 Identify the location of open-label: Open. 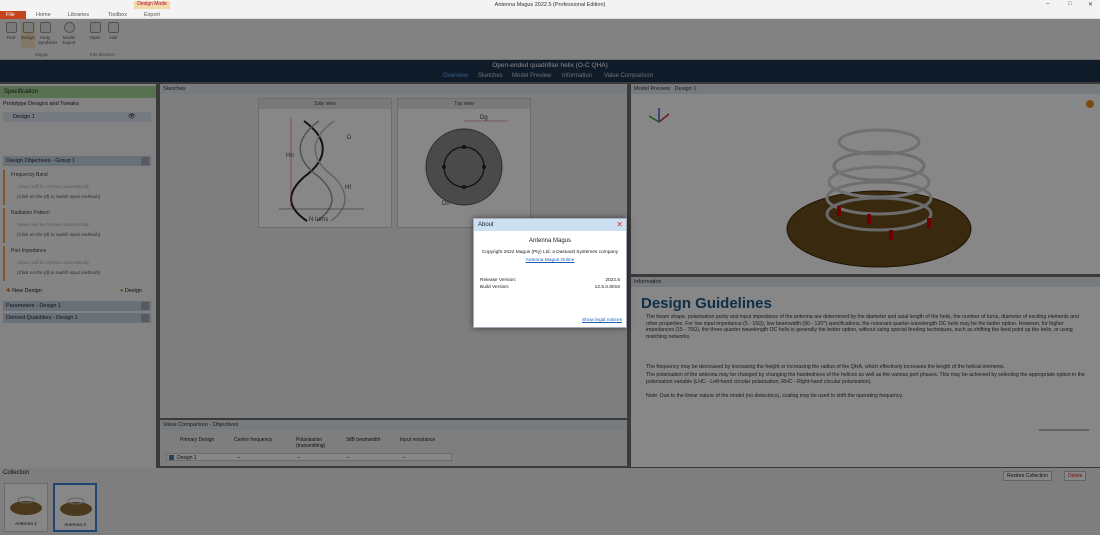
(95, 37).